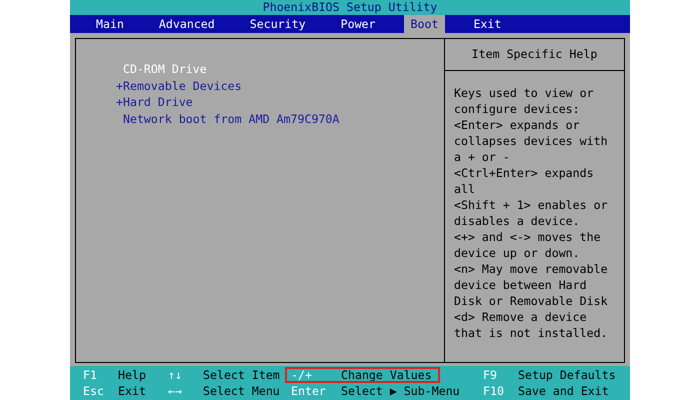 Image resolution: width=700 pixels, height=400 pixels. Describe the element at coordinates (567, 375) in the screenshot. I see `key-action: Setup Defaults` at that location.